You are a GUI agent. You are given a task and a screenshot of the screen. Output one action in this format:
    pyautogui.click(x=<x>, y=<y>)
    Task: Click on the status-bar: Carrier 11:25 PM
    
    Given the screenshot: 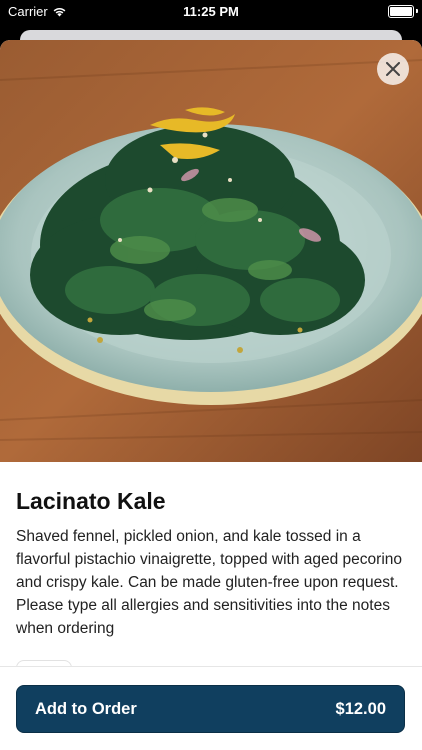 What is the action you would take?
    pyautogui.click(x=211, y=12)
    